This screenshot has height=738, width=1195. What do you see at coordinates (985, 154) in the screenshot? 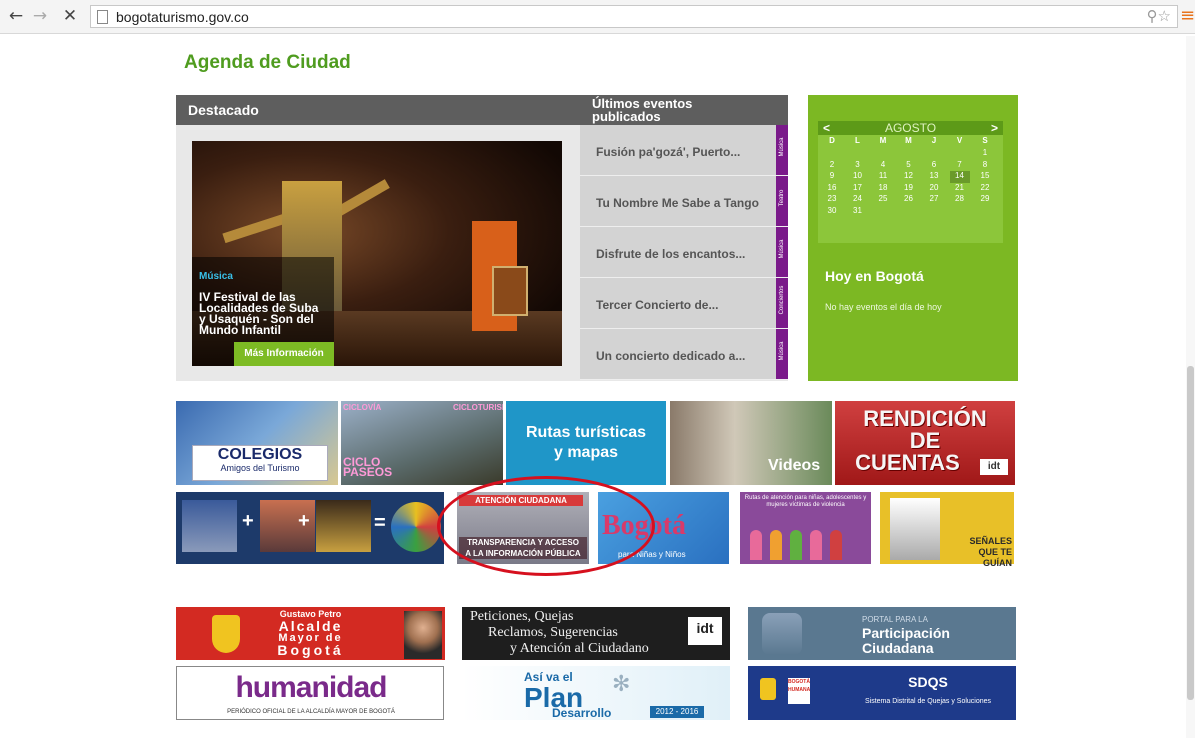
I see `calendar-day: 1` at bounding box center [985, 154].